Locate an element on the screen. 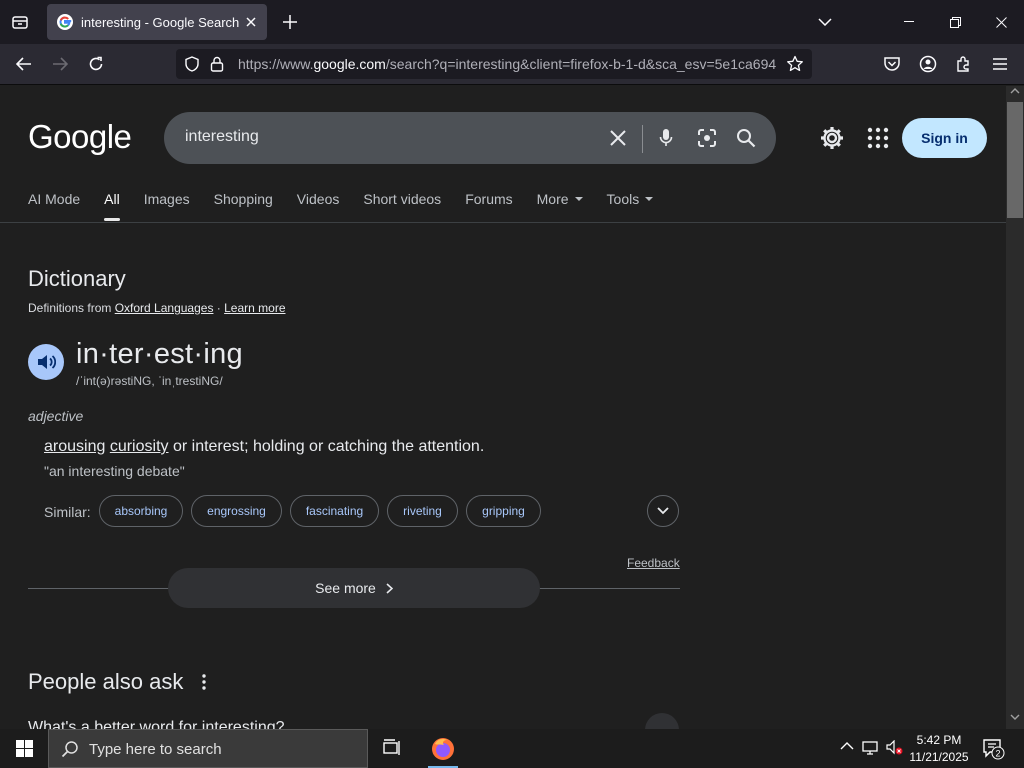 The width and height of the screenshot is (1024, 768). google-logo: Google is located at coordinates (80, 137).